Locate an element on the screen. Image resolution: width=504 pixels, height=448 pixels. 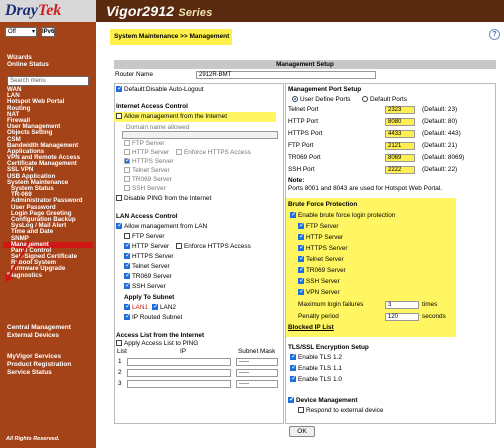
allow-internet-checkbox is located at coordinates (119, 116).